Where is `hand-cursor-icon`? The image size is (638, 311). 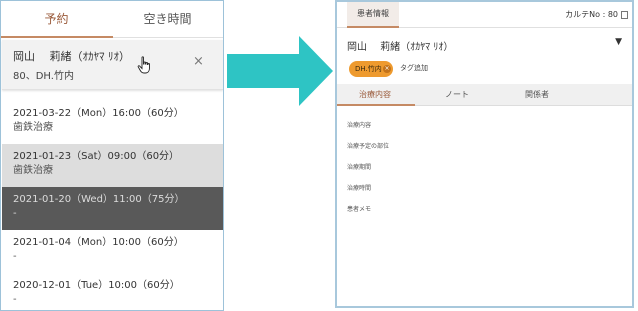 hand-cursor-icon is located at coordinates (143, 65).